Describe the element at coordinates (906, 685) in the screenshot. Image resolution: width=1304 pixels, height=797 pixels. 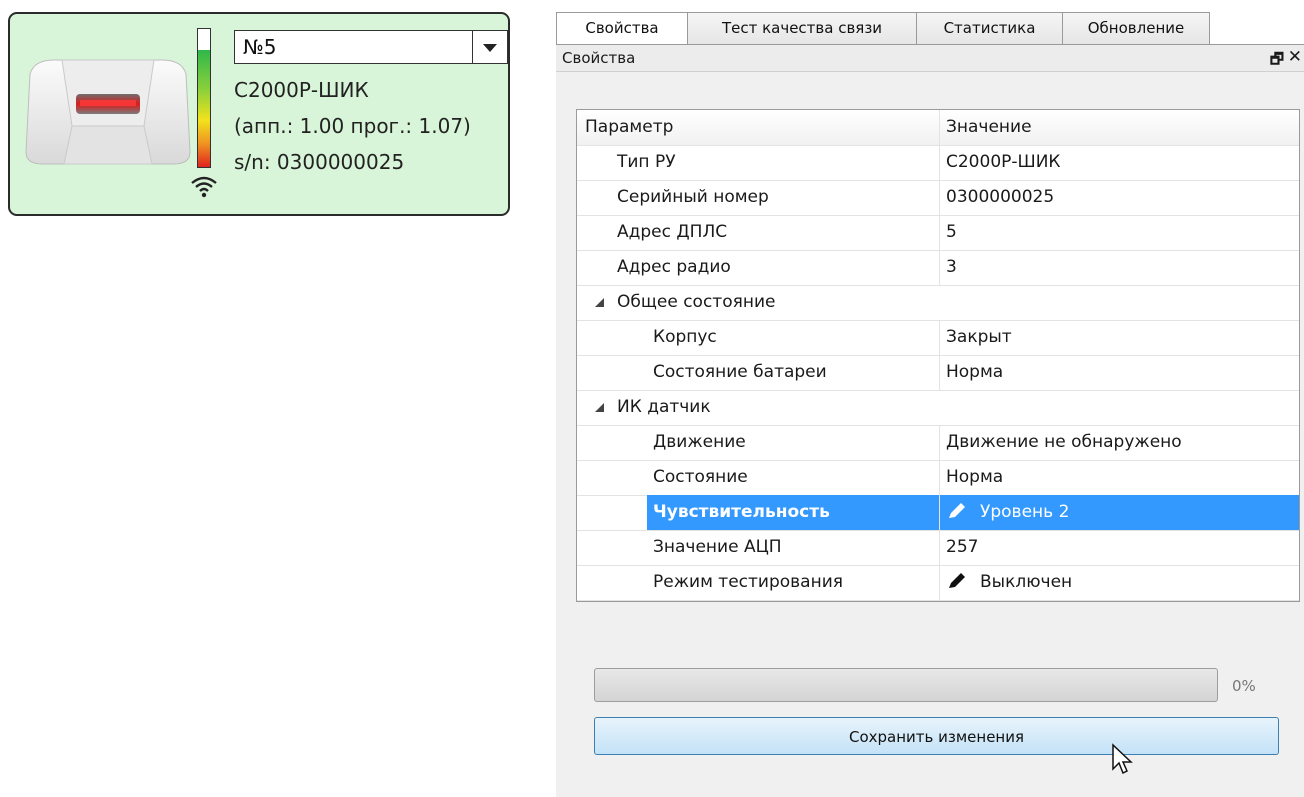
I see `progress-bar` at that location.